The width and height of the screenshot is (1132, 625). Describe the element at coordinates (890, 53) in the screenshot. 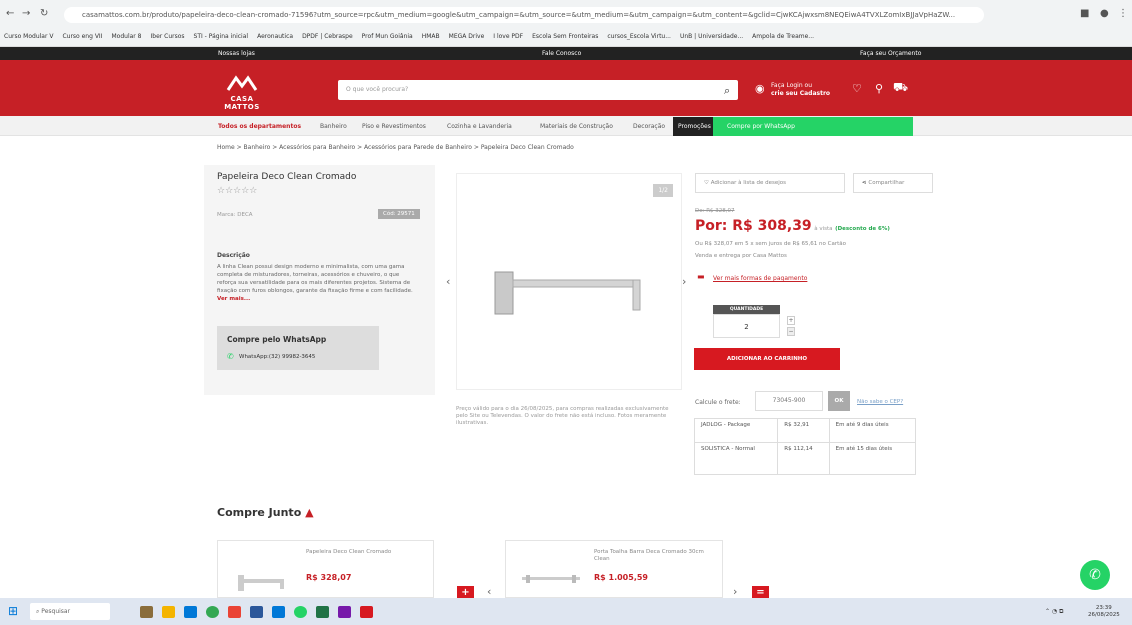

I see `quote-link: Faça seu Orçamento` at that location.